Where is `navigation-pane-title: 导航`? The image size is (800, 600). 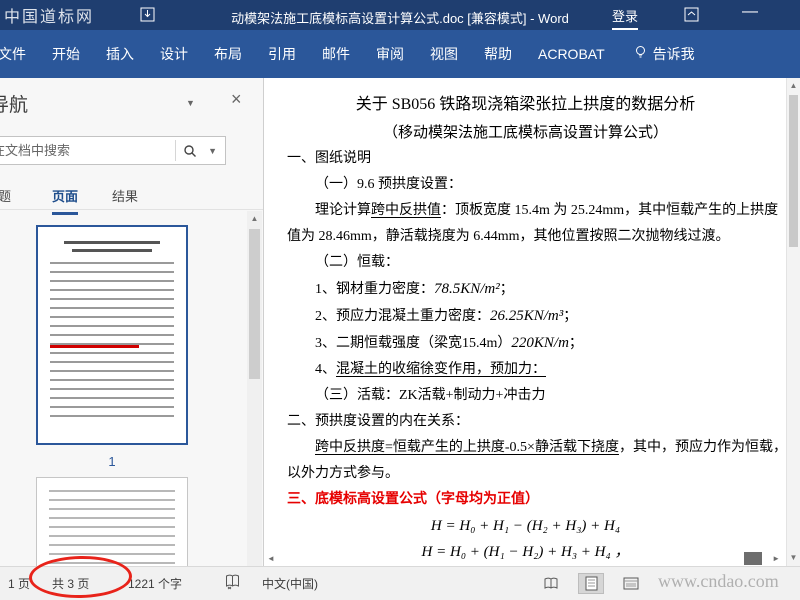 navigation-pane-title: 导航 is located at coordinates (14, 105).